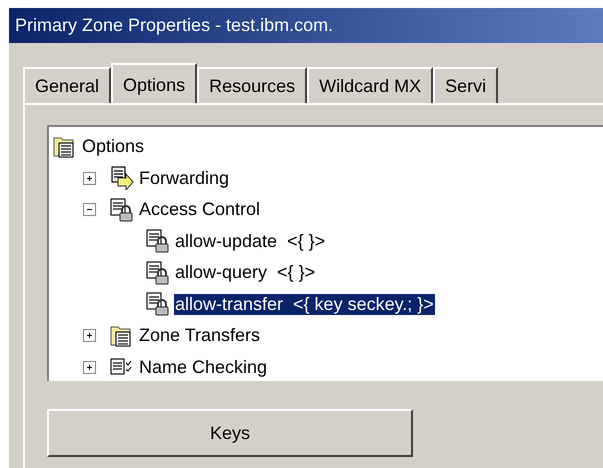  Describe the element at coordinates (370, 85) in the screenshot. I see `tab: Wildcard MX` at that location.